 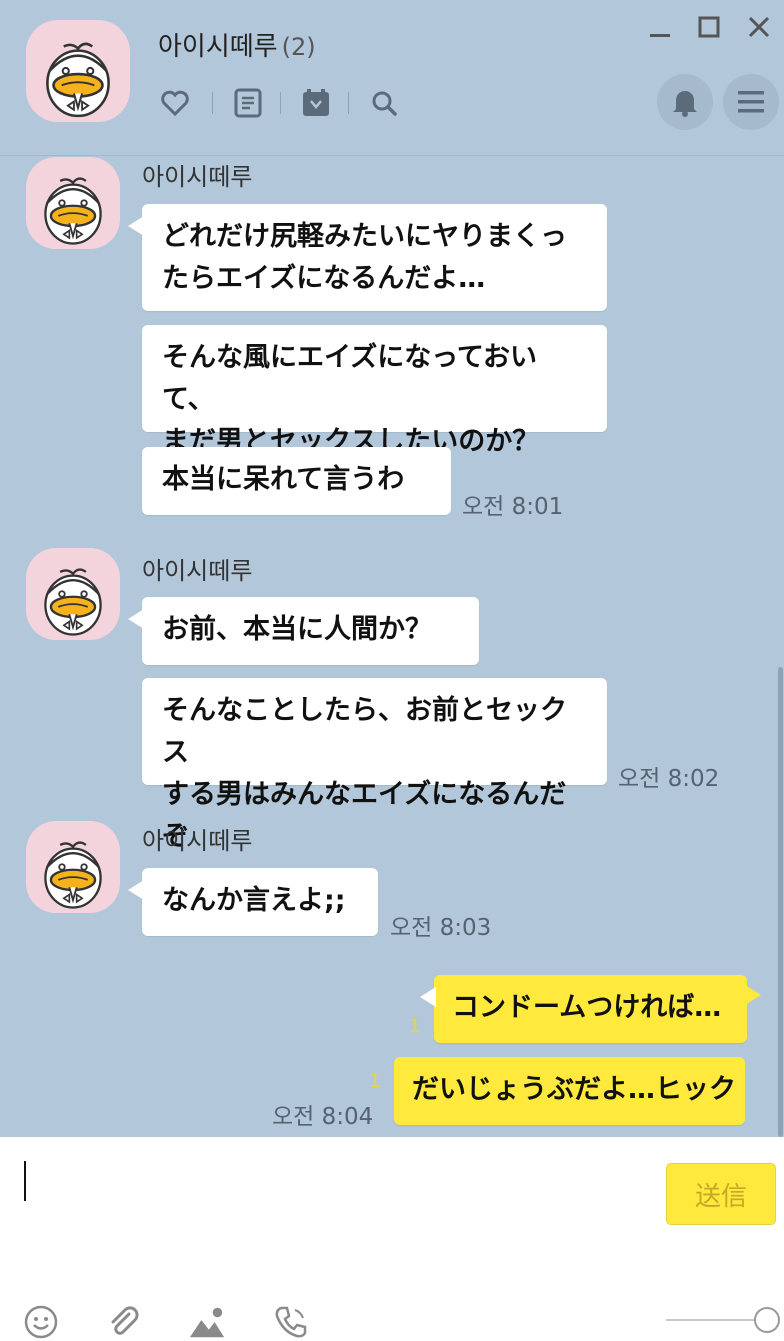 I want to click on attach-icon, so click(x=123, y=1322).